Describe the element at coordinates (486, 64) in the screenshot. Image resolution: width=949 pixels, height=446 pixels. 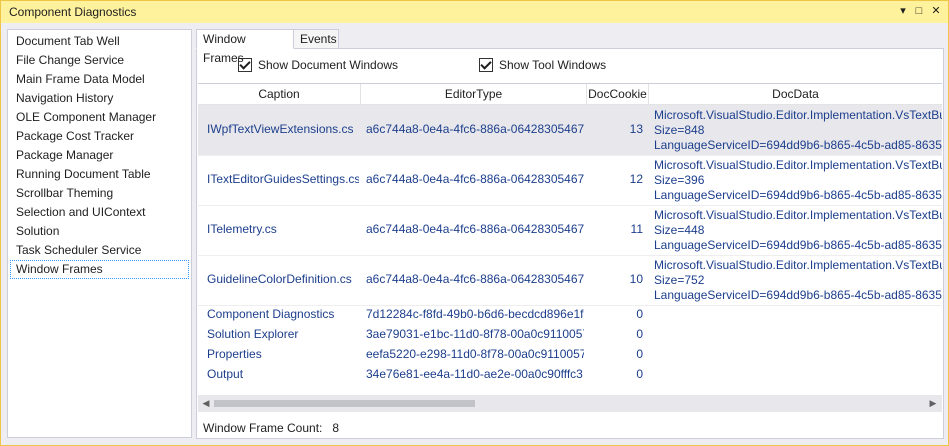
I see `checkbox-checked-icon` at that location.